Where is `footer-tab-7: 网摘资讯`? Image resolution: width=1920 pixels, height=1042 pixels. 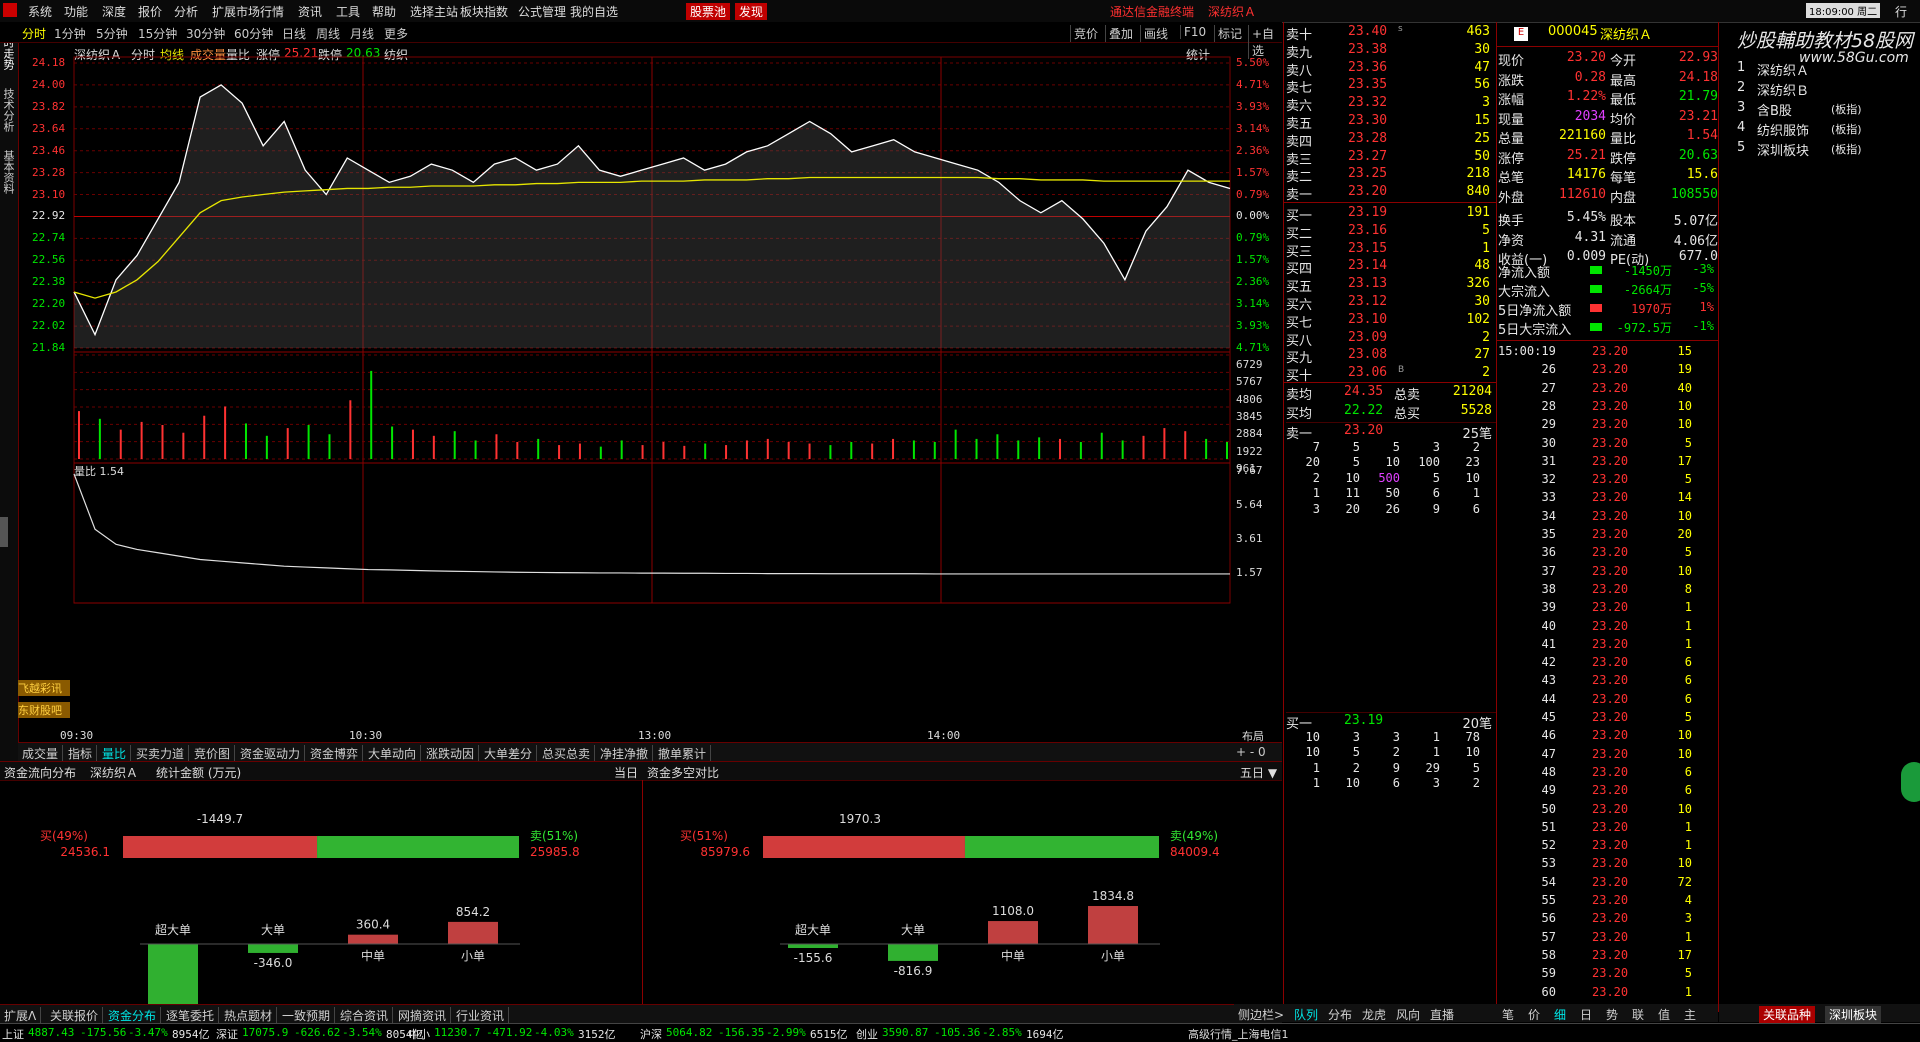 footer-tab-7: 网摘资讯 is located at coordinates (425, 1015).